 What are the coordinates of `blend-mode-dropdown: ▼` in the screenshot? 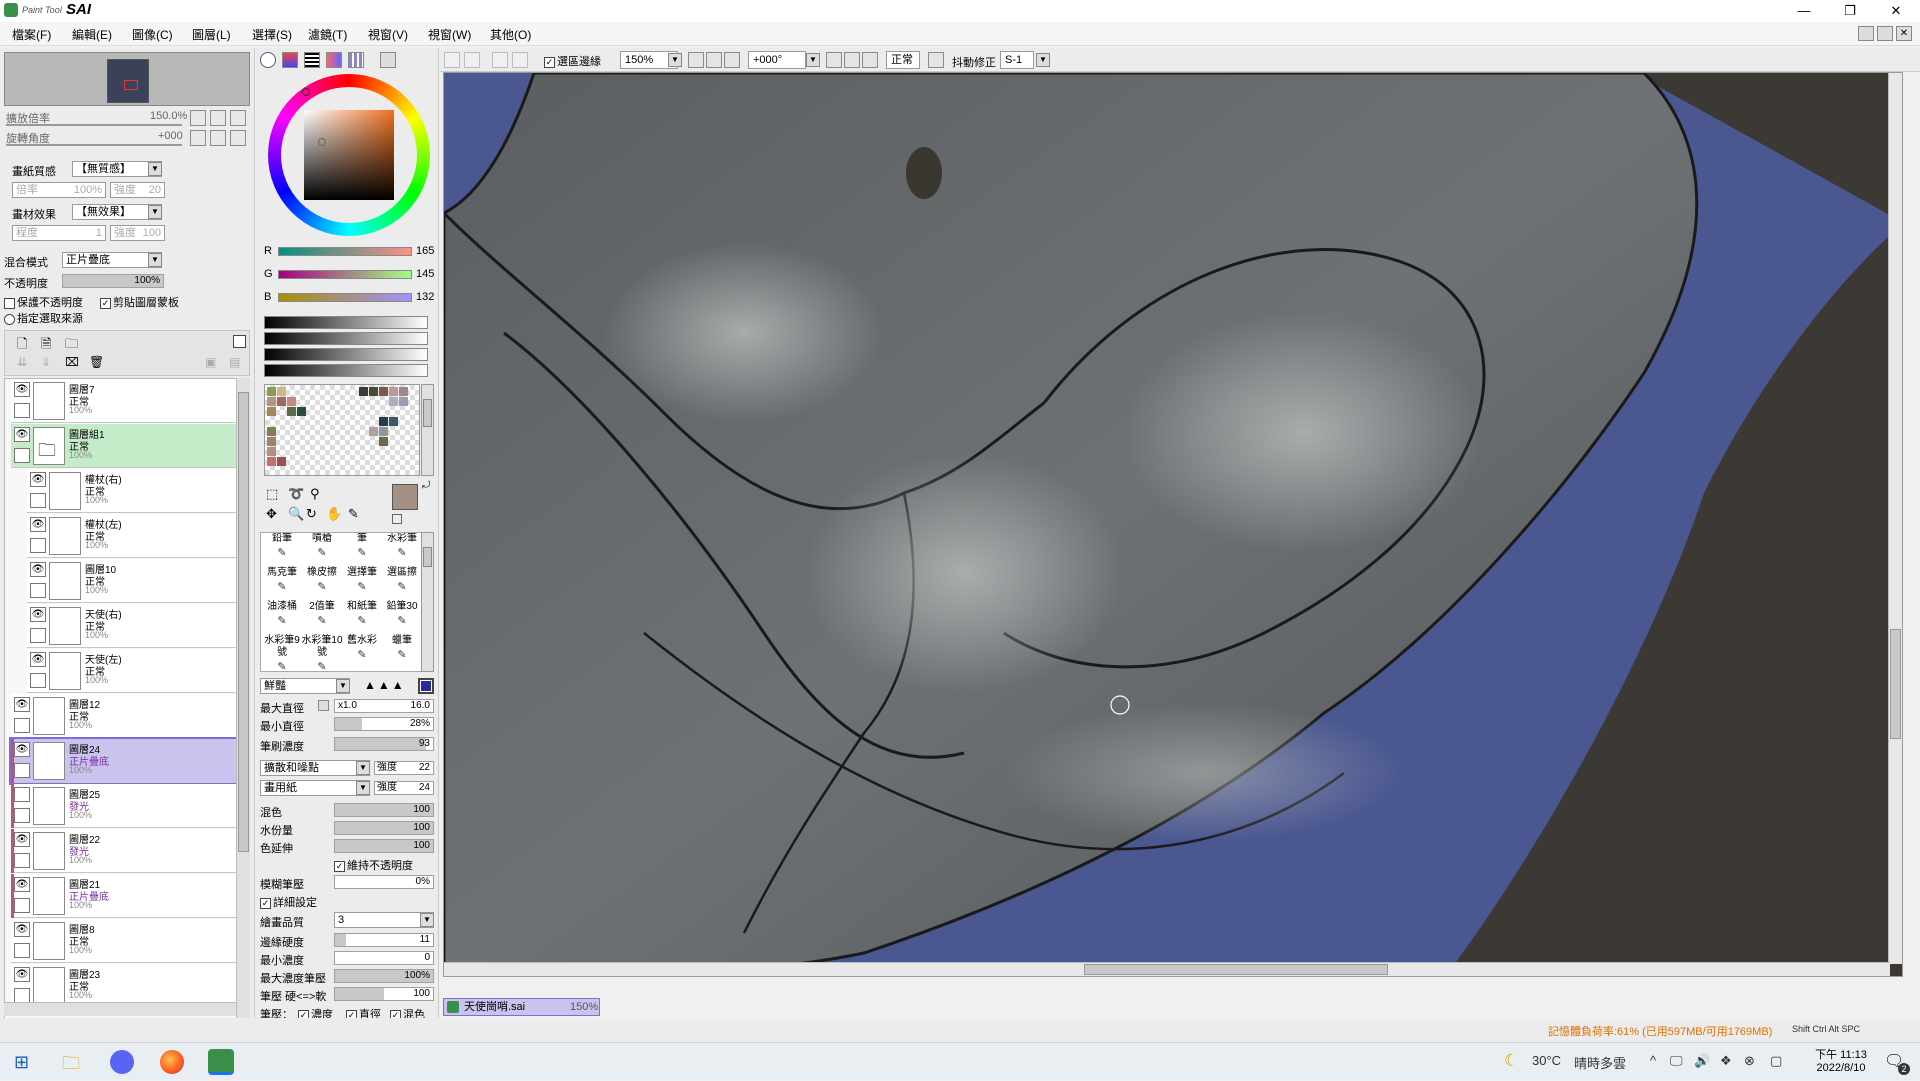 It's located at (155, 260).